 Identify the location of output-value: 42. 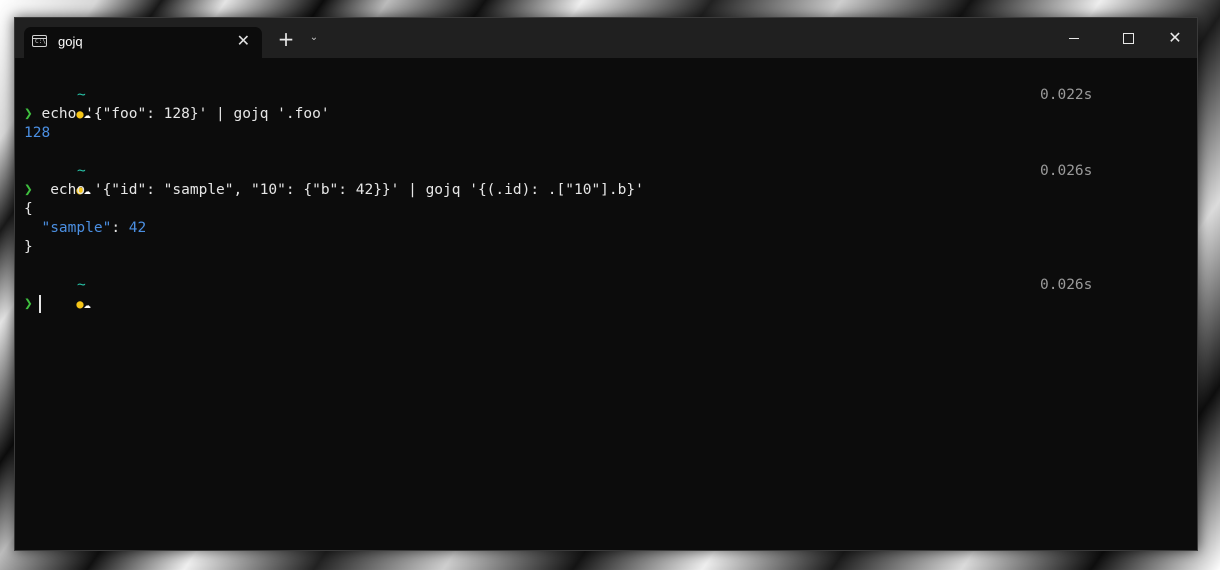
(137, 228).